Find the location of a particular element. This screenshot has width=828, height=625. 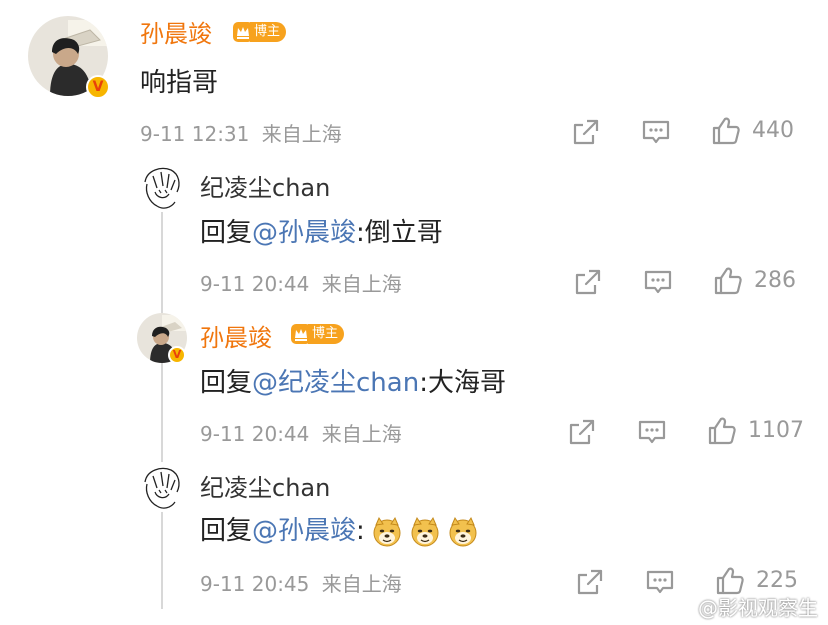

reply-time: 9-11 20:45 来自上海 is located at coordinates (301, 584).